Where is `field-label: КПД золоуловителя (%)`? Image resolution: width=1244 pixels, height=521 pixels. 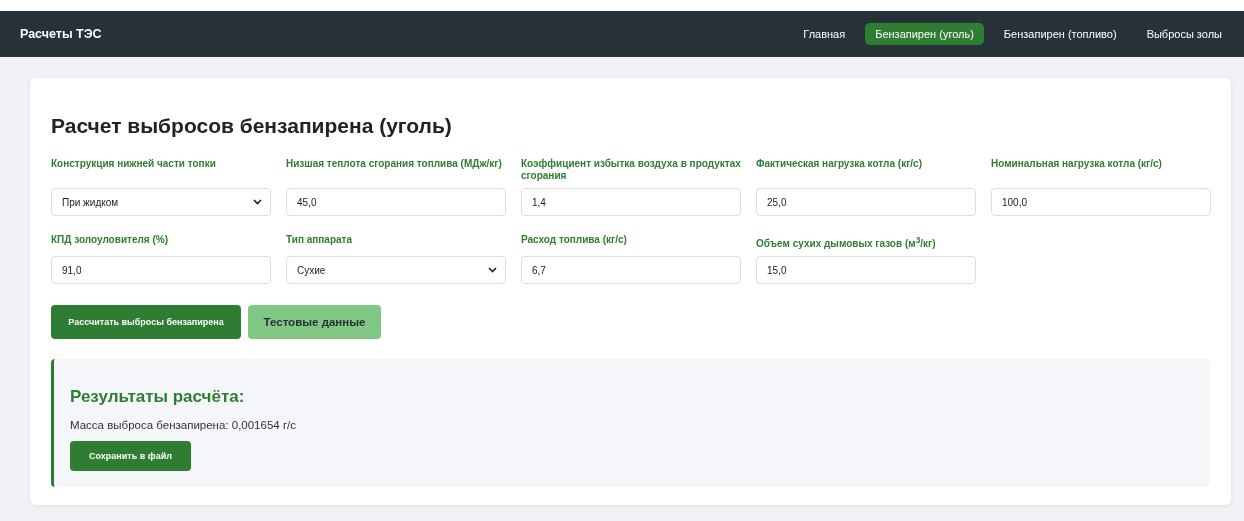 field-label: КПД золоуловителя (%) is located at coordinates (110, 240).